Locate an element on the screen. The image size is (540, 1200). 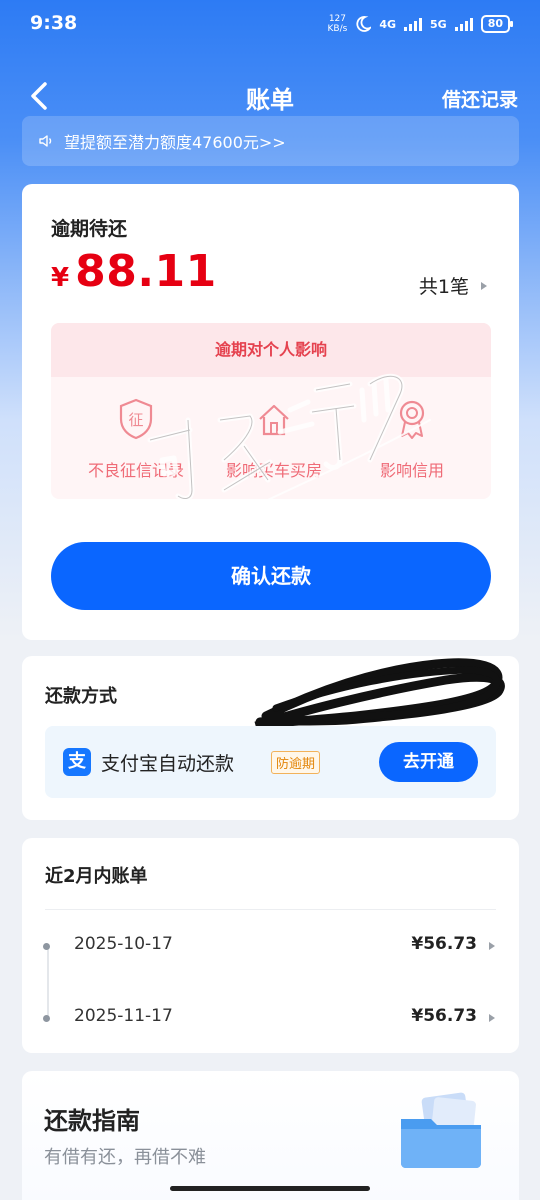
overdue-amount: ¥ 88.11 is located at coordinates (134, 271).